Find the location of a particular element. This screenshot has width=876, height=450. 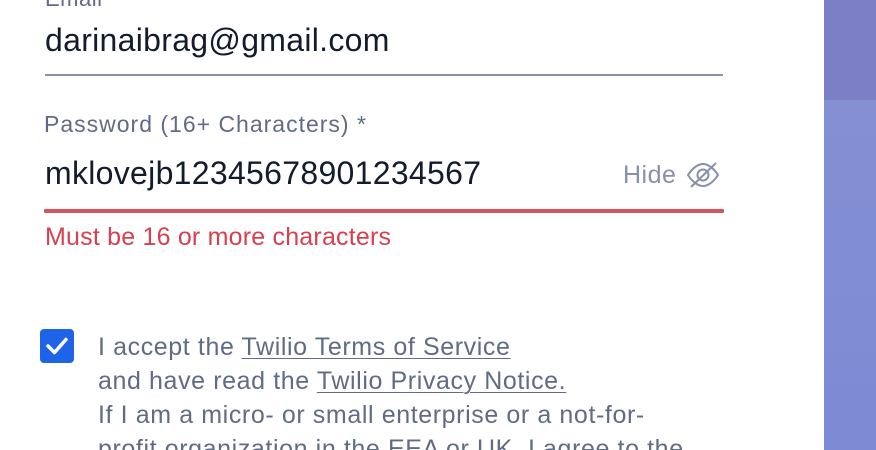

hide-password-toggle: Hide is located at coordinates (671, 175).